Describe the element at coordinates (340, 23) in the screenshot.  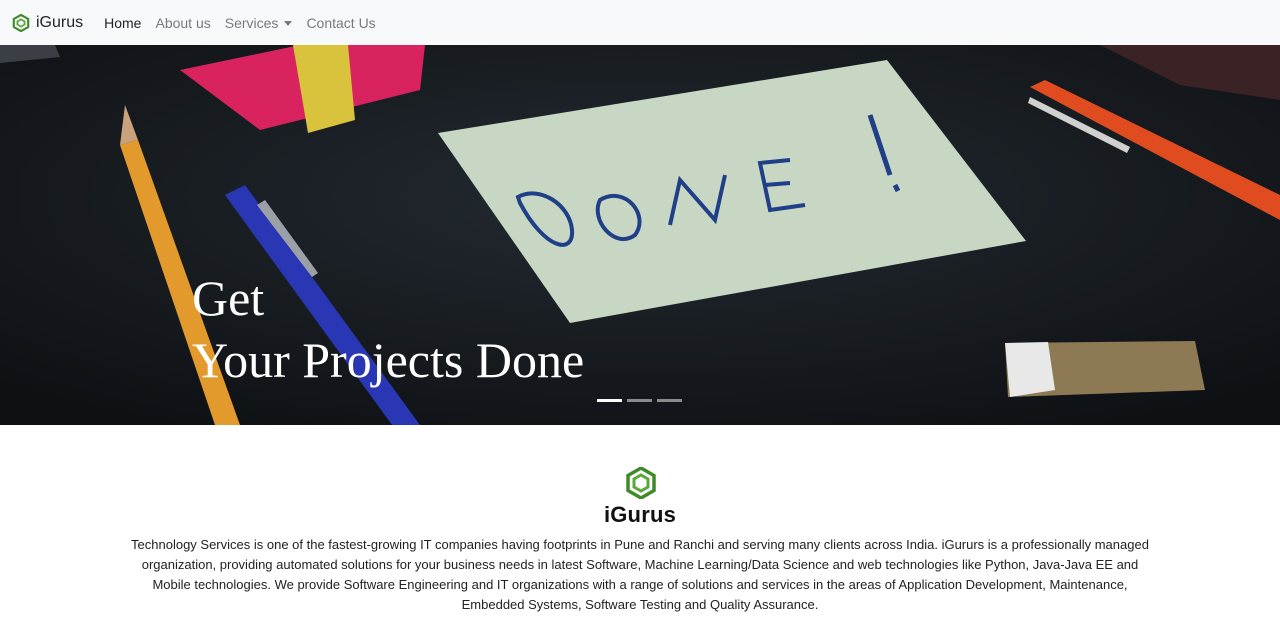
I see `nav-contact-us: Contact Us` at that location.